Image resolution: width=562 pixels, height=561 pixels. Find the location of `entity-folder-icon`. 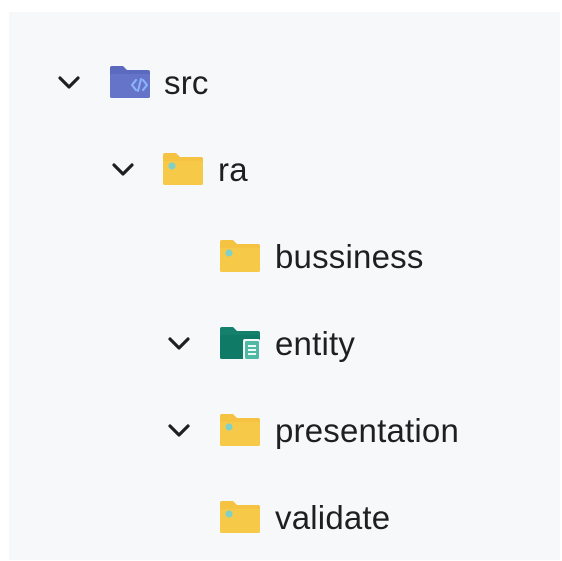

entity-folder-icon is located at coordinates (240, 343).